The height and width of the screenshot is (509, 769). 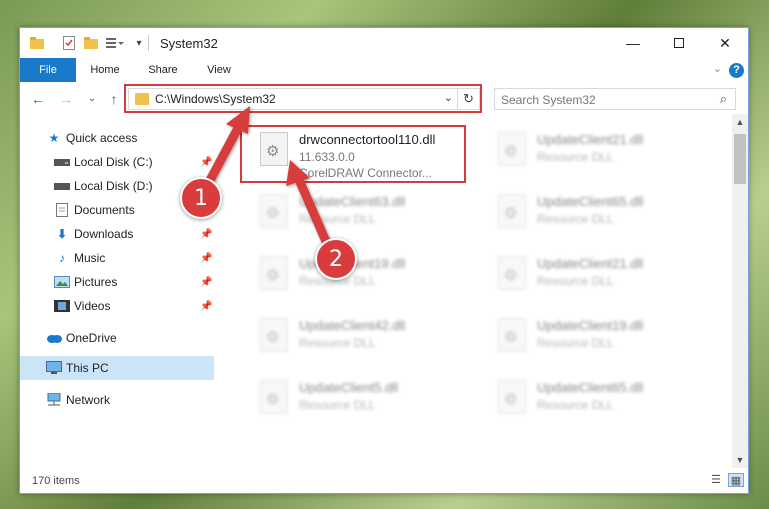 I want to click on recent-locations-button: ⌄, so click(x=92, y=99).